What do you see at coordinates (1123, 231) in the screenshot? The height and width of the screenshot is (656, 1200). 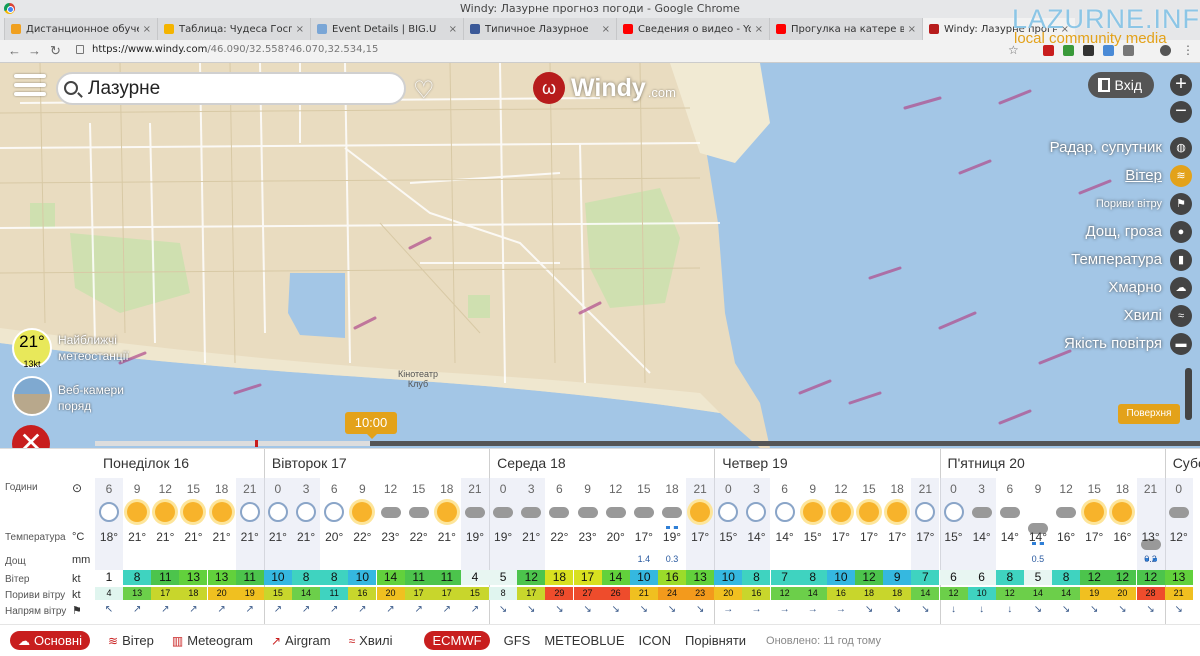 I see `overlay-item: Дощ, гроза` at bounding box center [1123, 231].